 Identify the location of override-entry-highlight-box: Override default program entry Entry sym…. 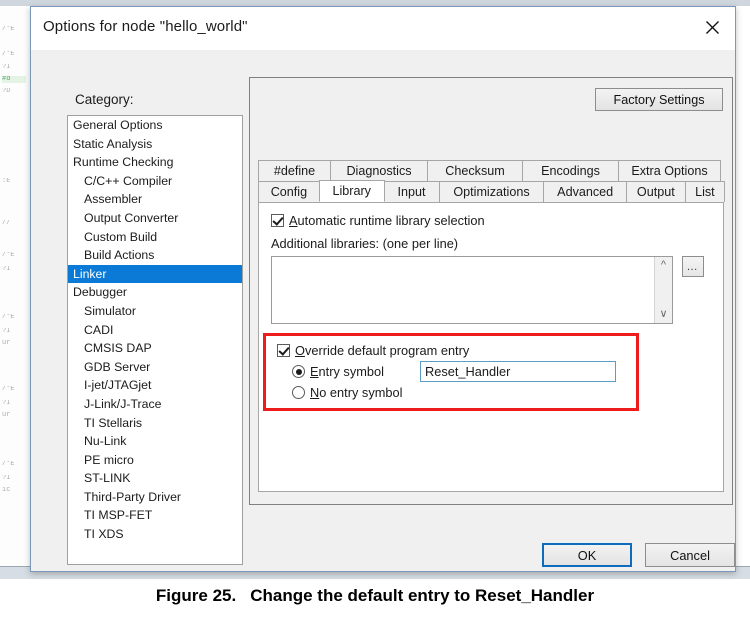
(451, 372).